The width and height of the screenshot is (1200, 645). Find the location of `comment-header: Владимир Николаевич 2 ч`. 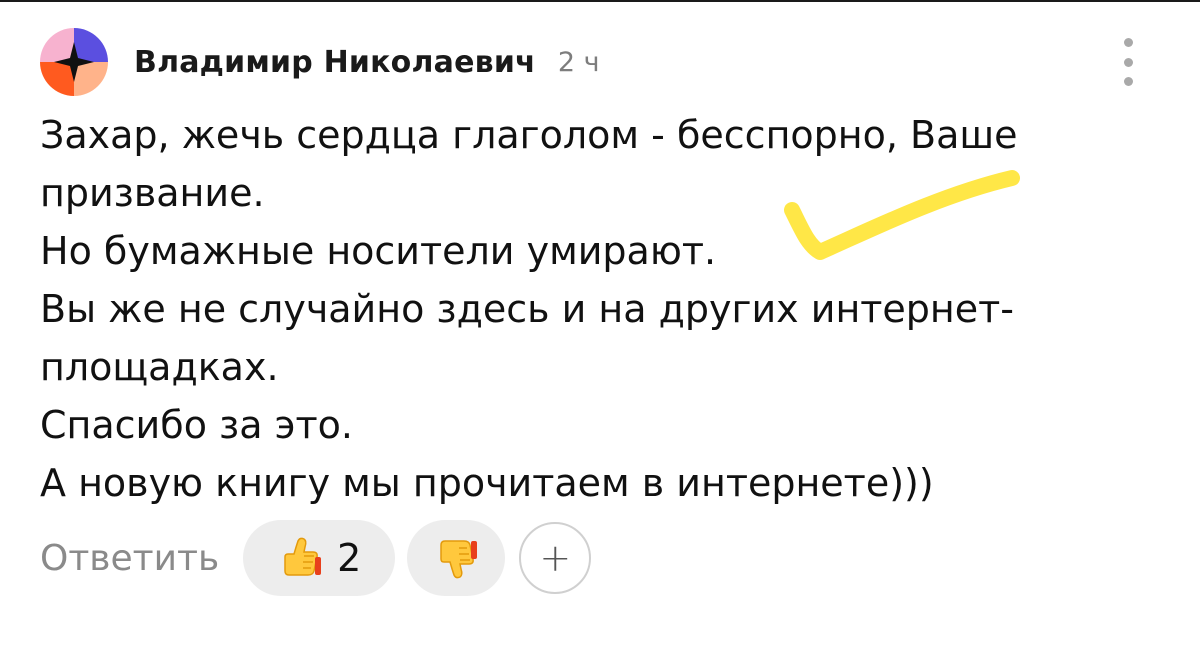

comment-header: Владимир Николаевич 2 ч is located at coordinates (595, 62).